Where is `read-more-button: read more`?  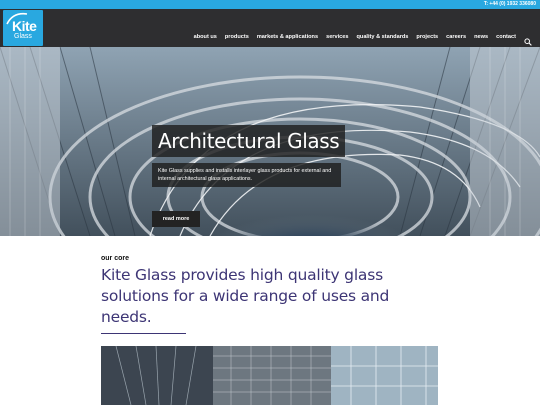 read-more-button: read more is located at coordinates (176, 219).